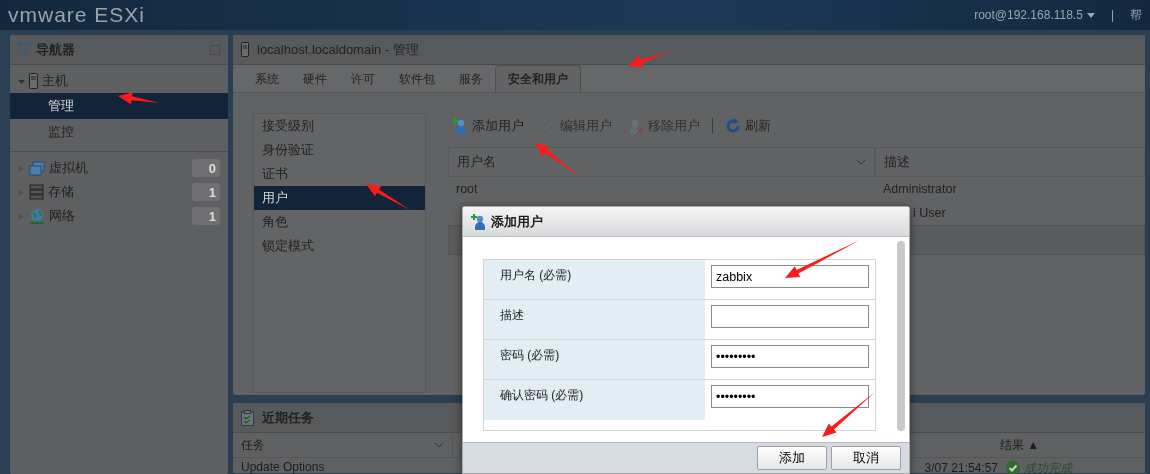 This screenshot has height=474, width=1150. I want to click on tree-item: 监控, so click(119, 132).